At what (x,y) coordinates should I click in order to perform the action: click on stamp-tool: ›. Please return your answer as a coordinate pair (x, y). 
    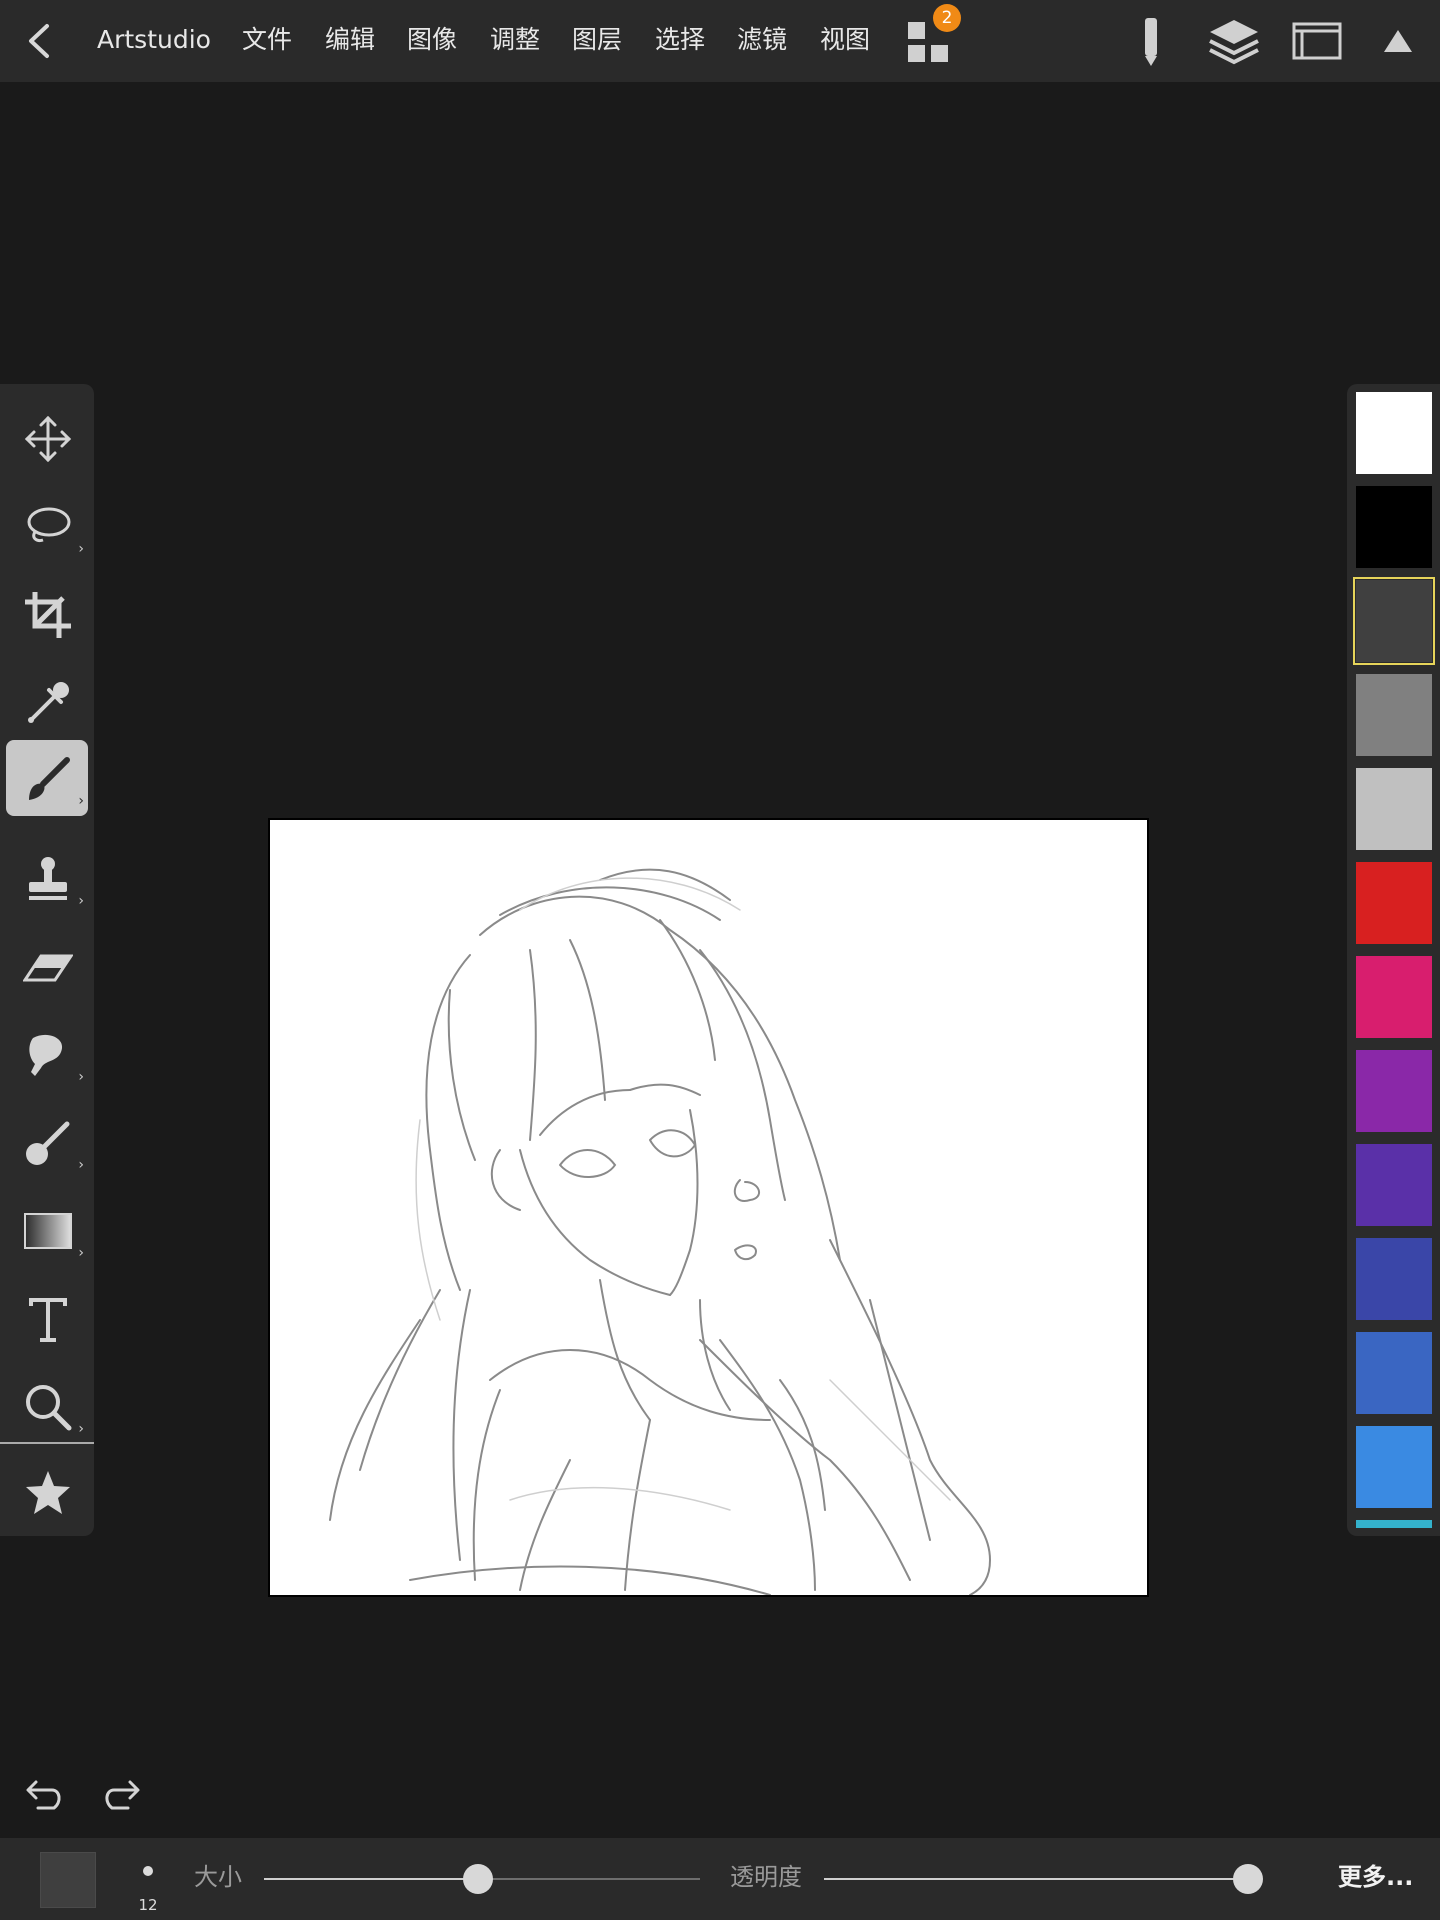
    Looking at the image, I should click on (47, 878).